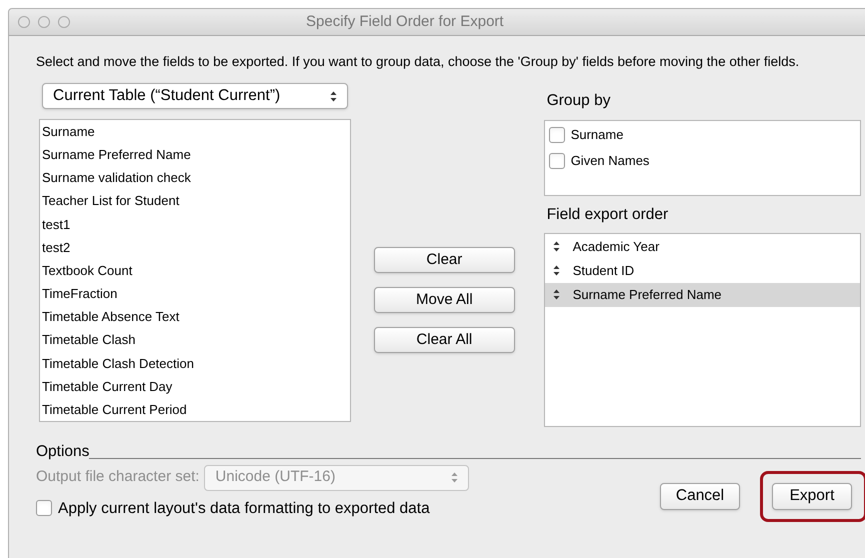 This screenshot has height=558, width=865. Describe the element at coordinates (702, 246) in the screenshot. I see `export-order-item: Academic Year` at that location.